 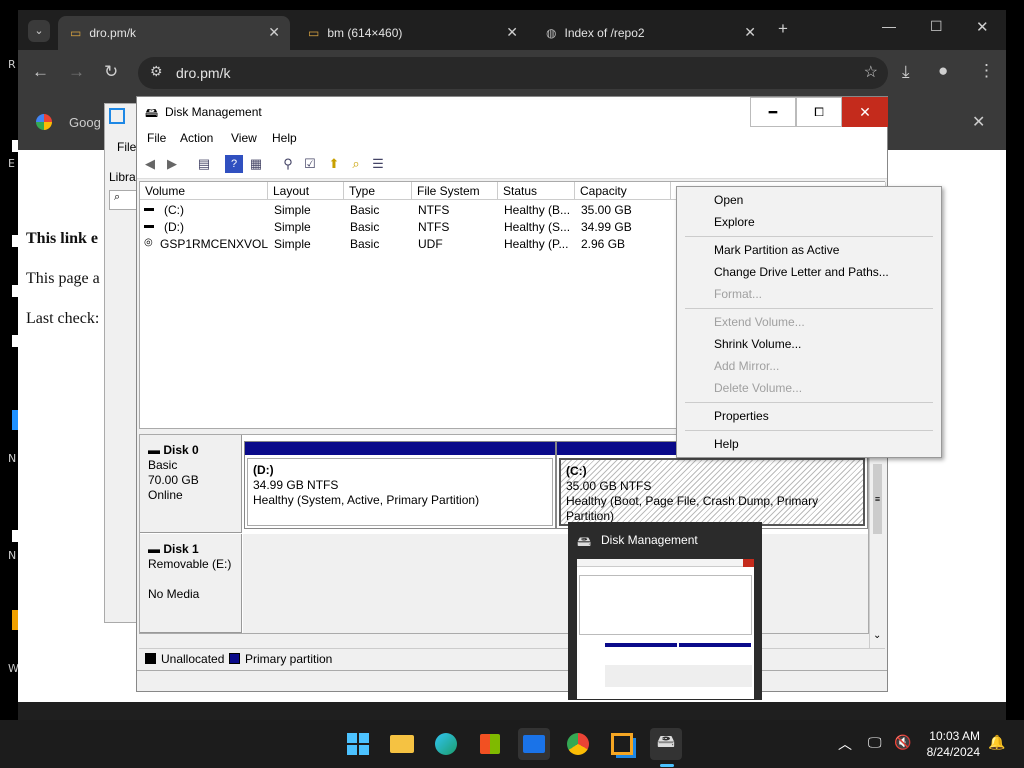 I want to click on site-info-icon: ⚙, so click(x=156, y=71).